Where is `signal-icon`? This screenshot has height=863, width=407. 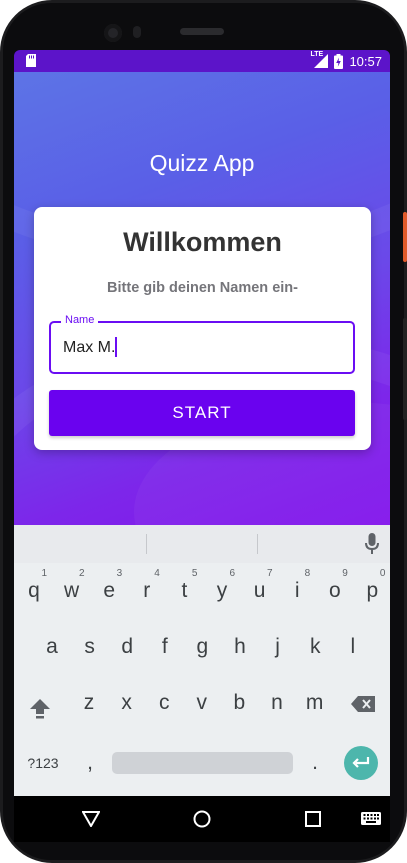
signal-icon is located at coordinates (321, 61).